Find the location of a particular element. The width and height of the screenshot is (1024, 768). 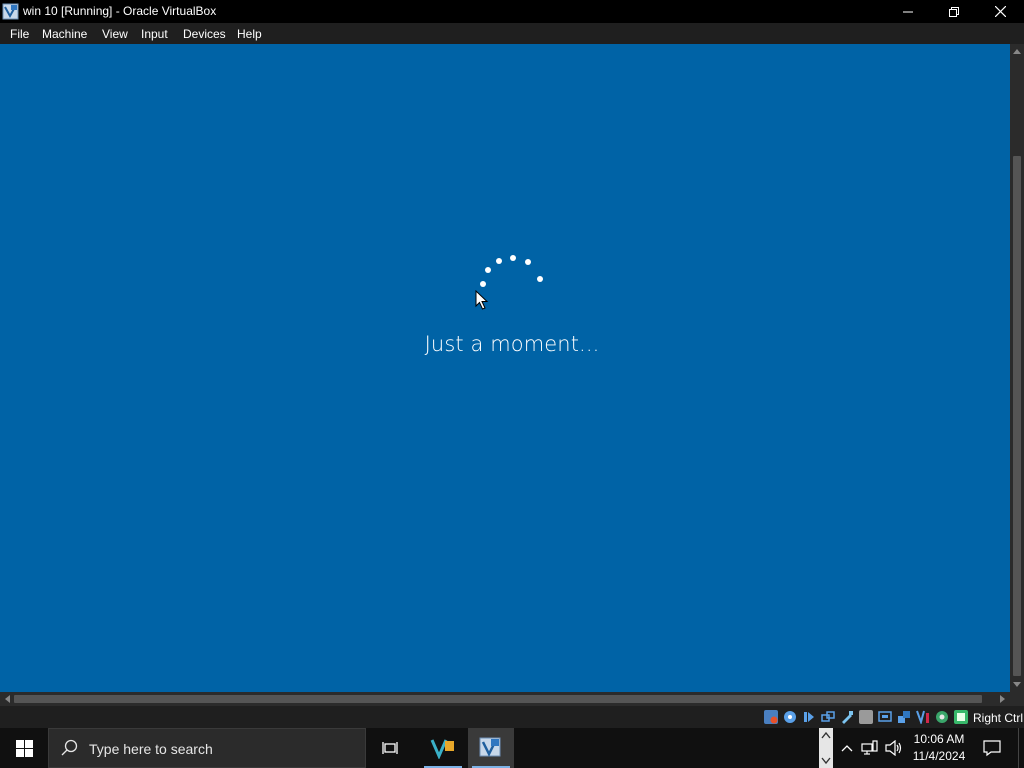

volume-tray-icon is located at coordinates (894, 748).